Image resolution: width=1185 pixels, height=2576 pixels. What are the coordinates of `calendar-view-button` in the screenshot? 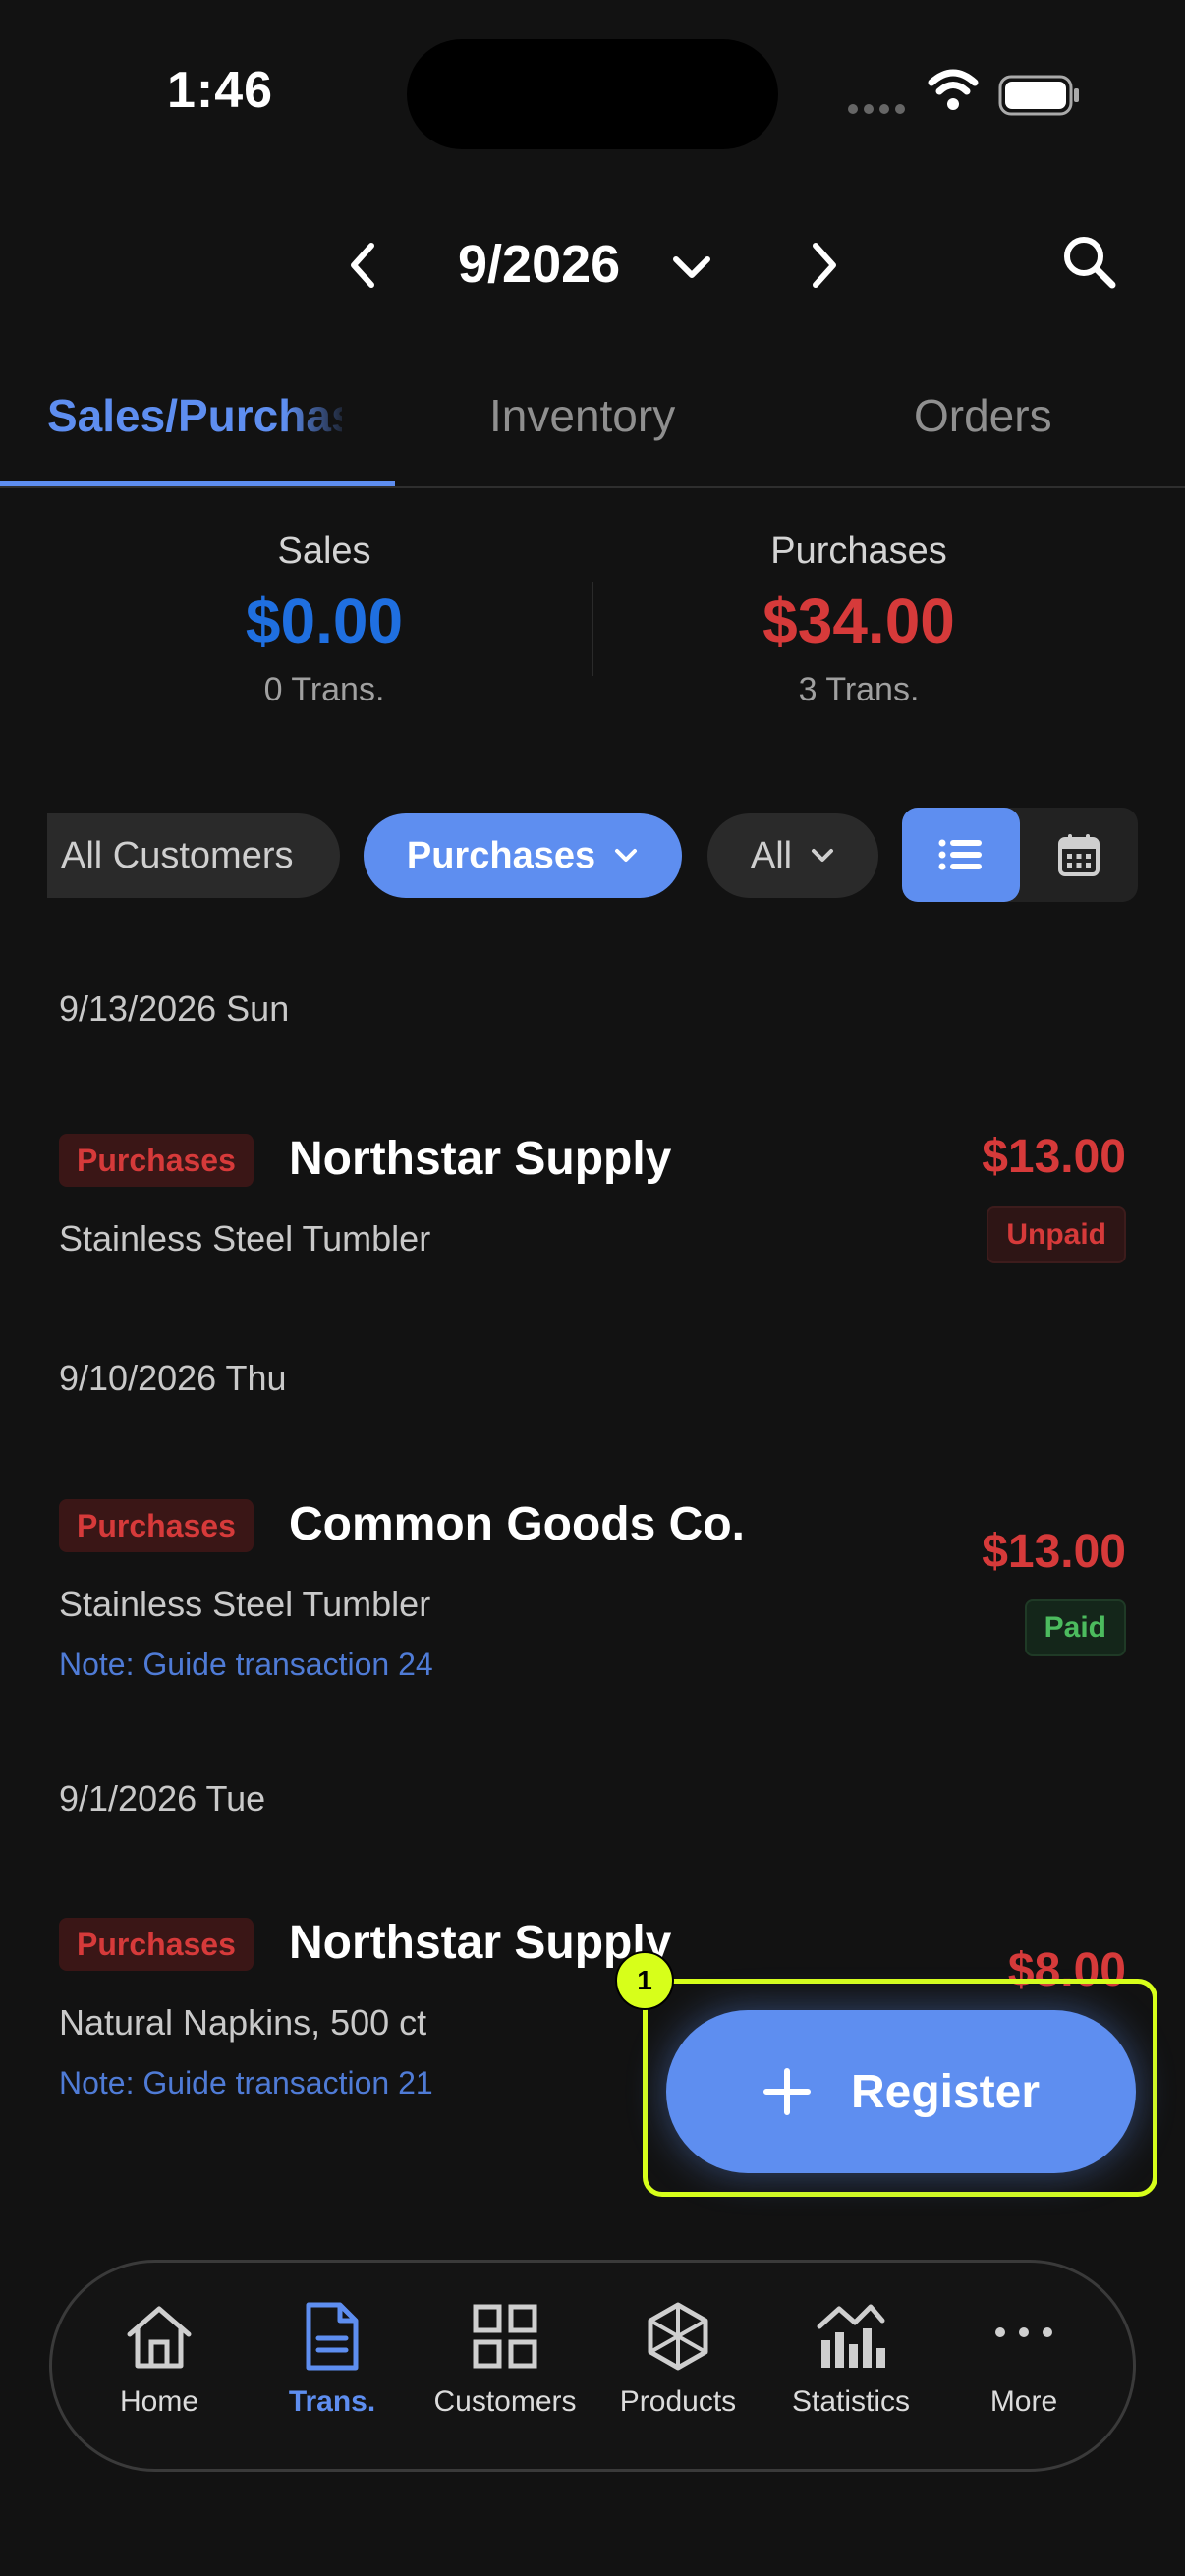 It's located at (1079, 855).